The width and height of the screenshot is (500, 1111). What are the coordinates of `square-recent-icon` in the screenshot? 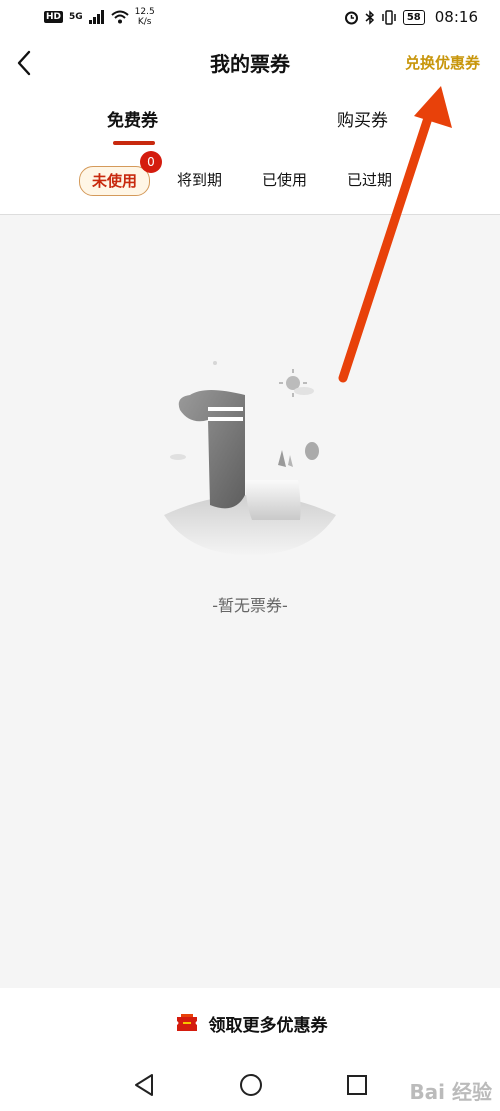 It's located at (357, 1085).